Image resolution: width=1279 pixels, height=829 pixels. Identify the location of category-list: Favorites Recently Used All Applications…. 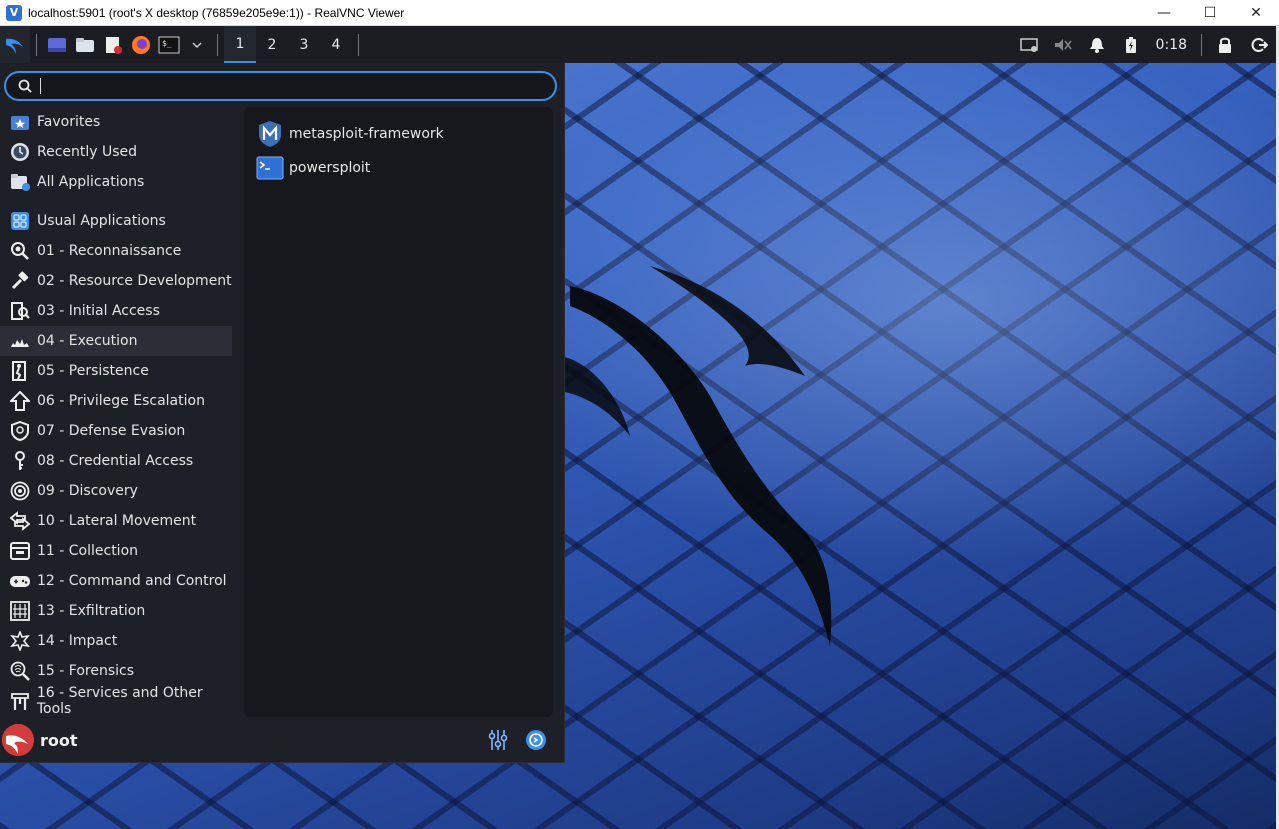
(120, 412).